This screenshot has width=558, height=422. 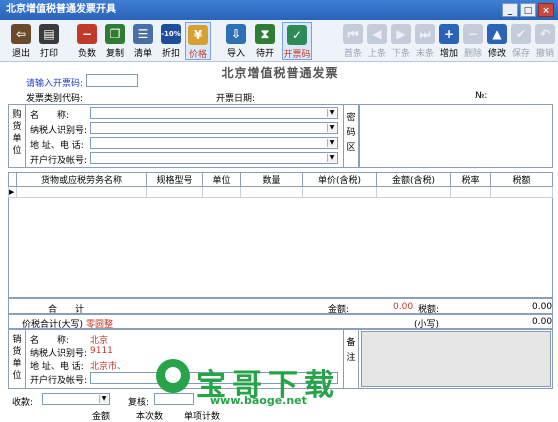 I want to click on invoice-title: 北京增值税普通发票, so click(x=280, y=73).